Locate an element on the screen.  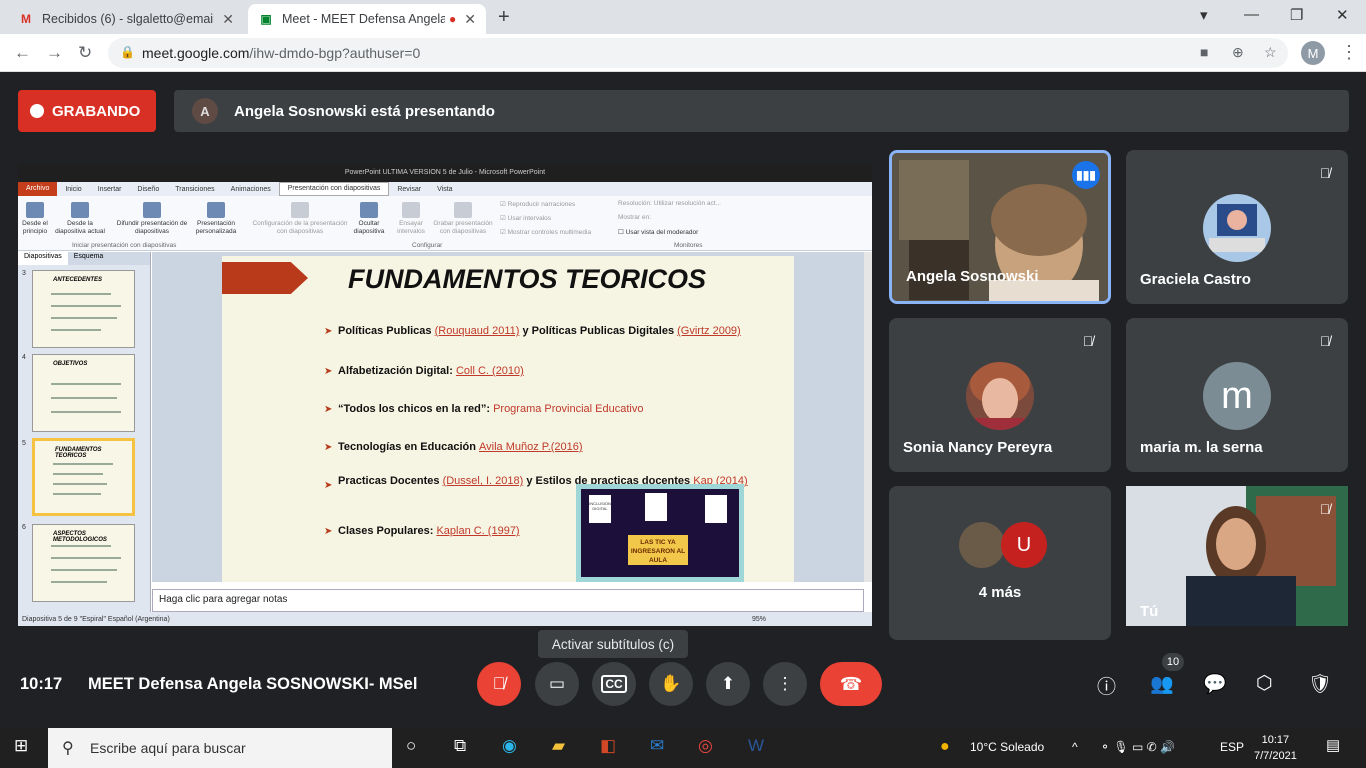
mic-toggle-button: 🎙̸ is located at coordinates (499, 684).